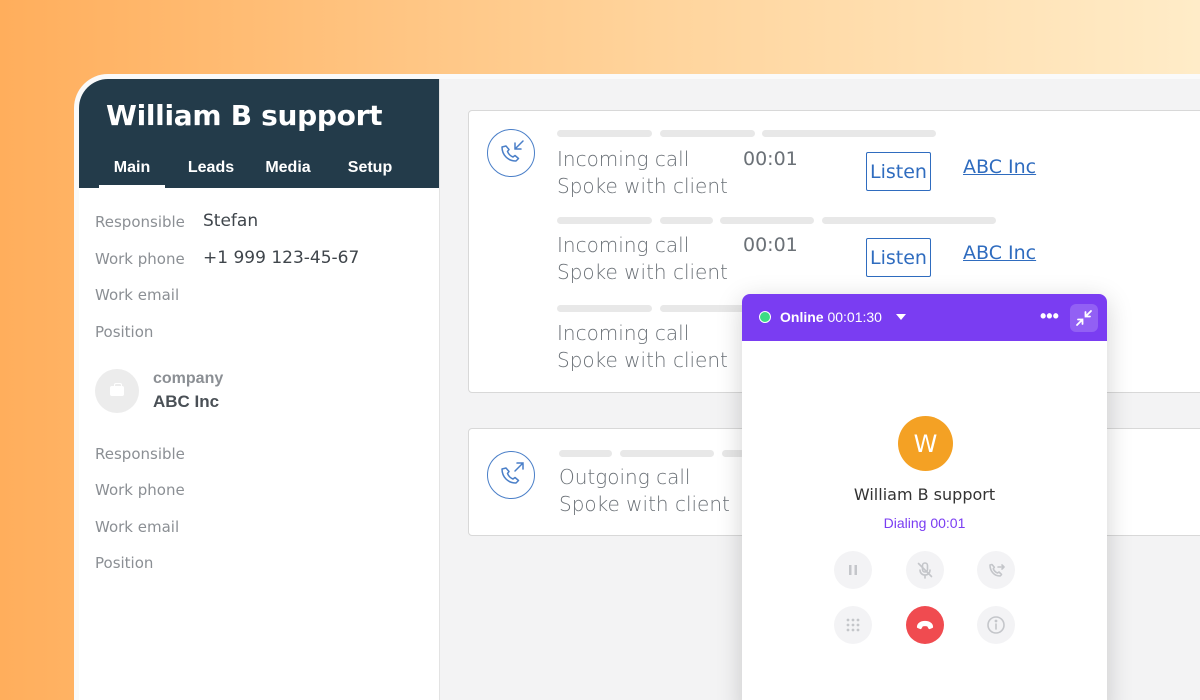 This screenshot has height=700, width=1200. What do you see at coordinates (188, 378) in the screenshot?
I see `company-type-label: company` at bounding box center [188, 378].